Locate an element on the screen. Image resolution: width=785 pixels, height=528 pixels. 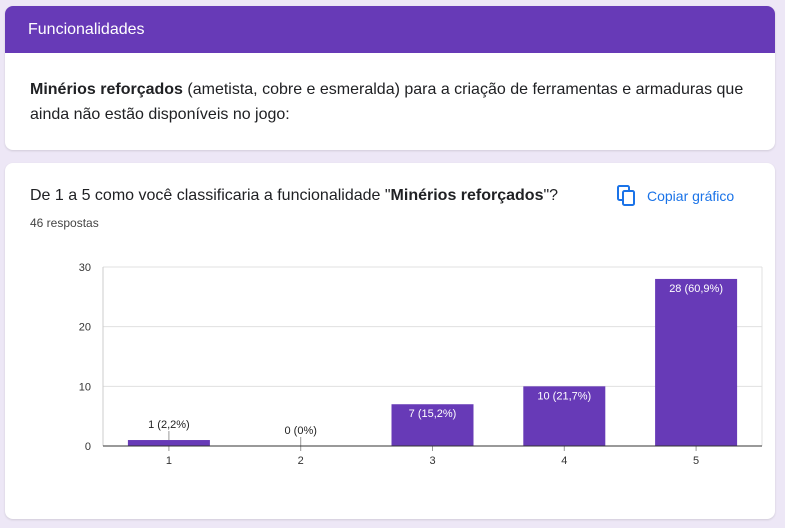
data-label: 7 (15,2%) is located at coordinates (433, 414).